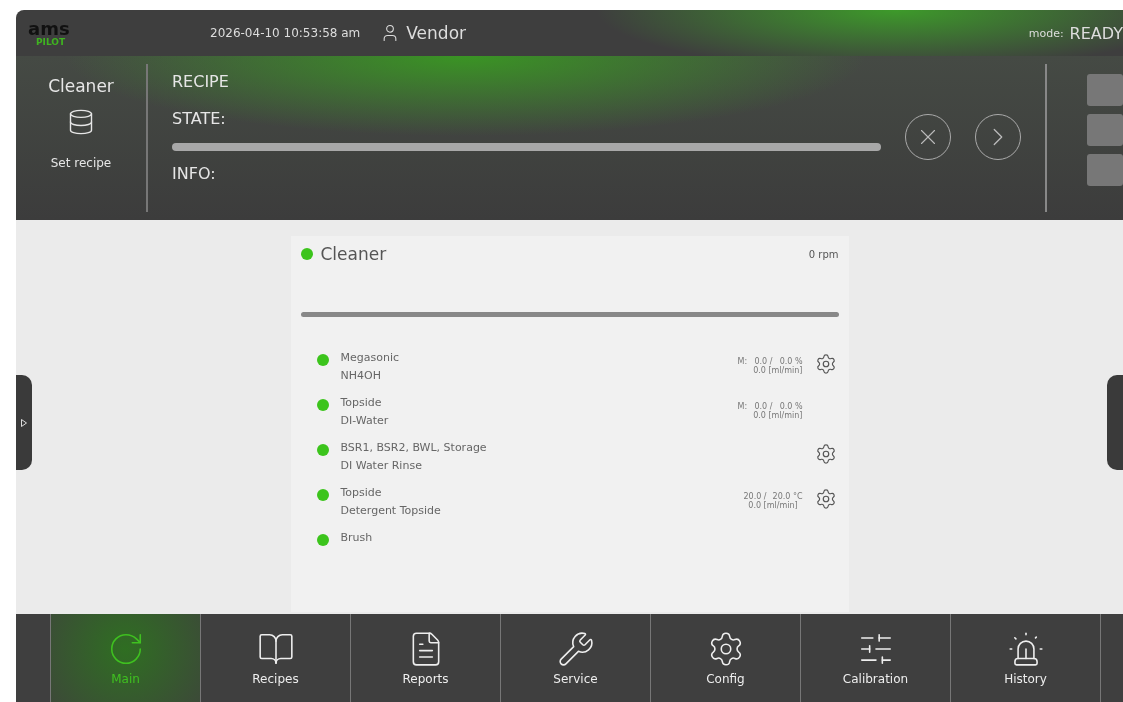 The width and height of the screenshot is (1123, 702). I want to click on wrench-icon, so click(575, 649).